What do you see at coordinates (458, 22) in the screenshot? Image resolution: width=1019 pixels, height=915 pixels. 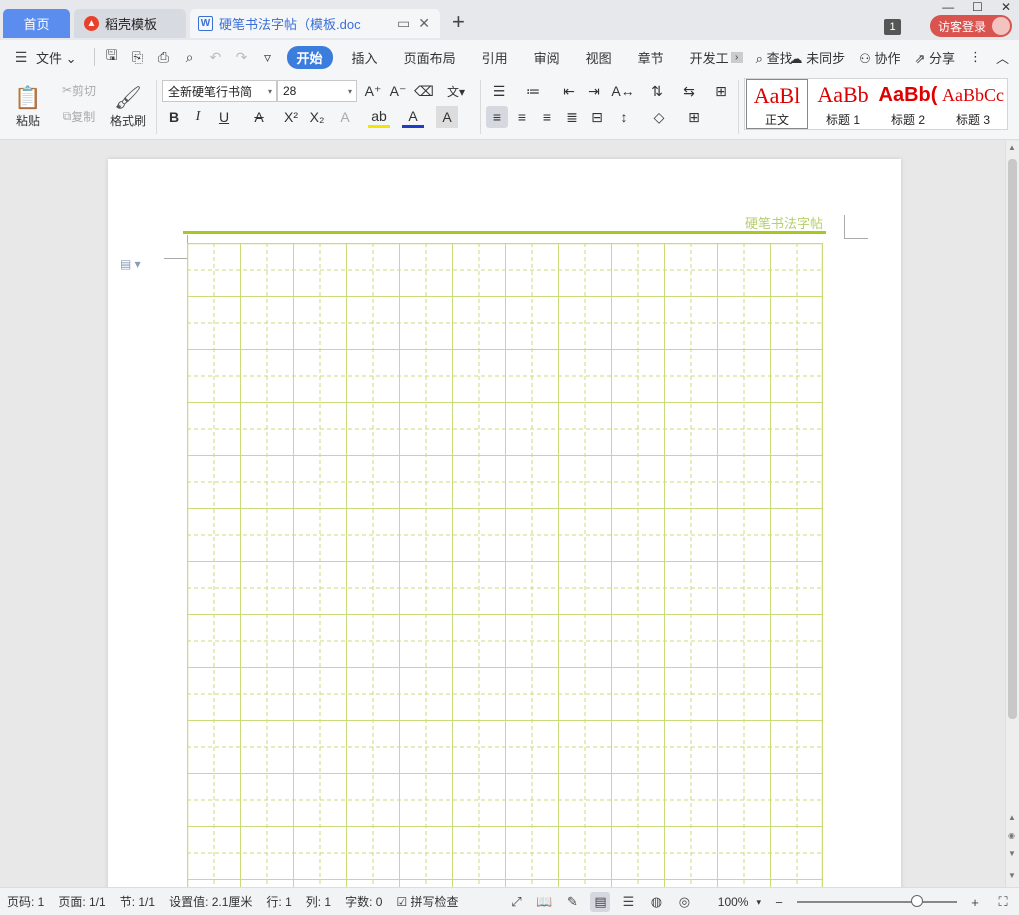 I see `new-tab-button: +` at bounding box center [458, 22].